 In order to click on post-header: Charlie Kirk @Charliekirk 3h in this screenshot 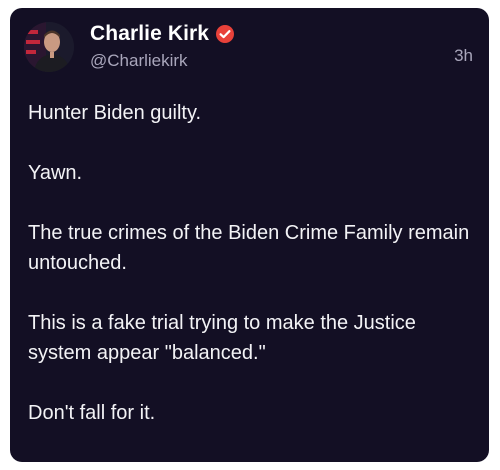, I will do `click(248, 50)`.